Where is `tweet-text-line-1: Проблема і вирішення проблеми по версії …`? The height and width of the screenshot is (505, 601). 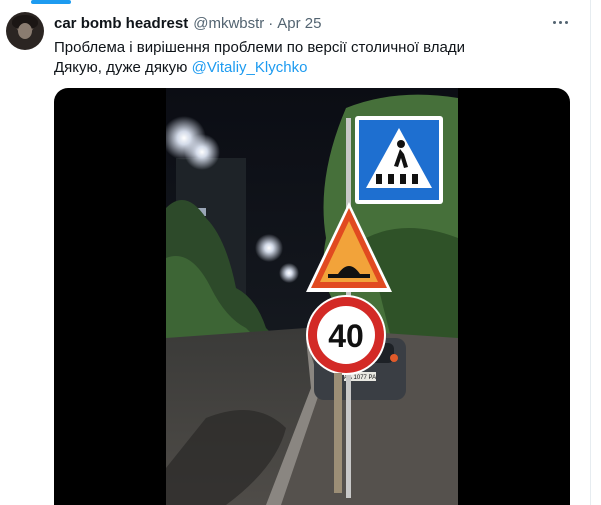 tweet-text-line-1: Проблема і вирішення проблеми по версії … is located at coordinates (259, 47).